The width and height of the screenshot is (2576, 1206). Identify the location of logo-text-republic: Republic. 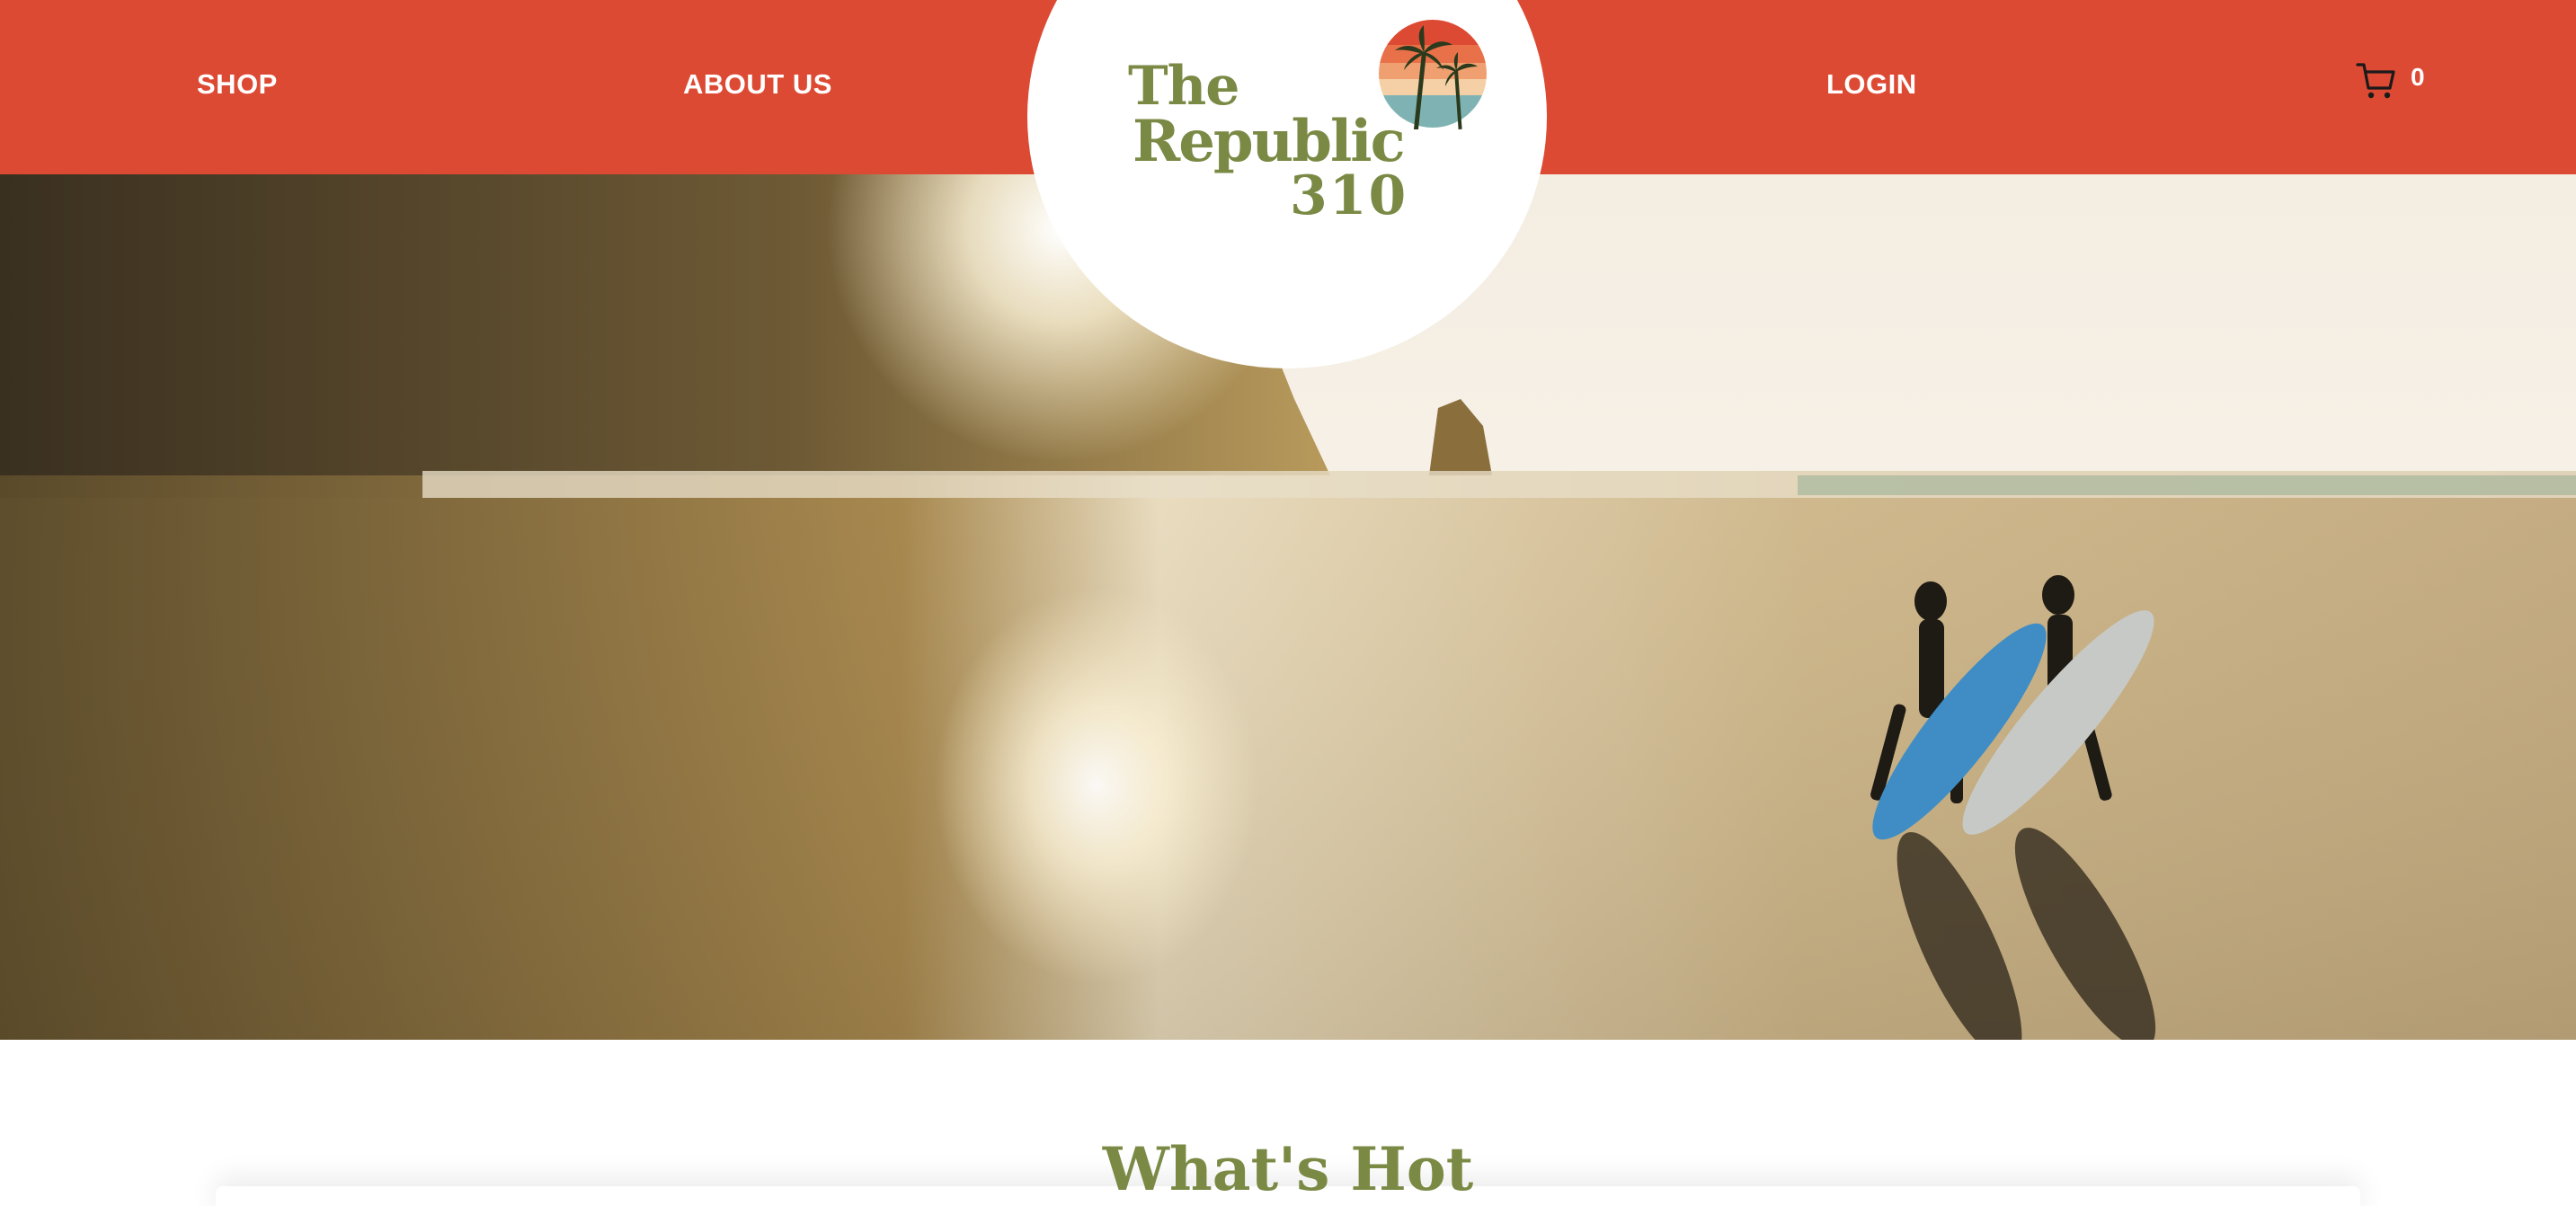
(1269, 141).